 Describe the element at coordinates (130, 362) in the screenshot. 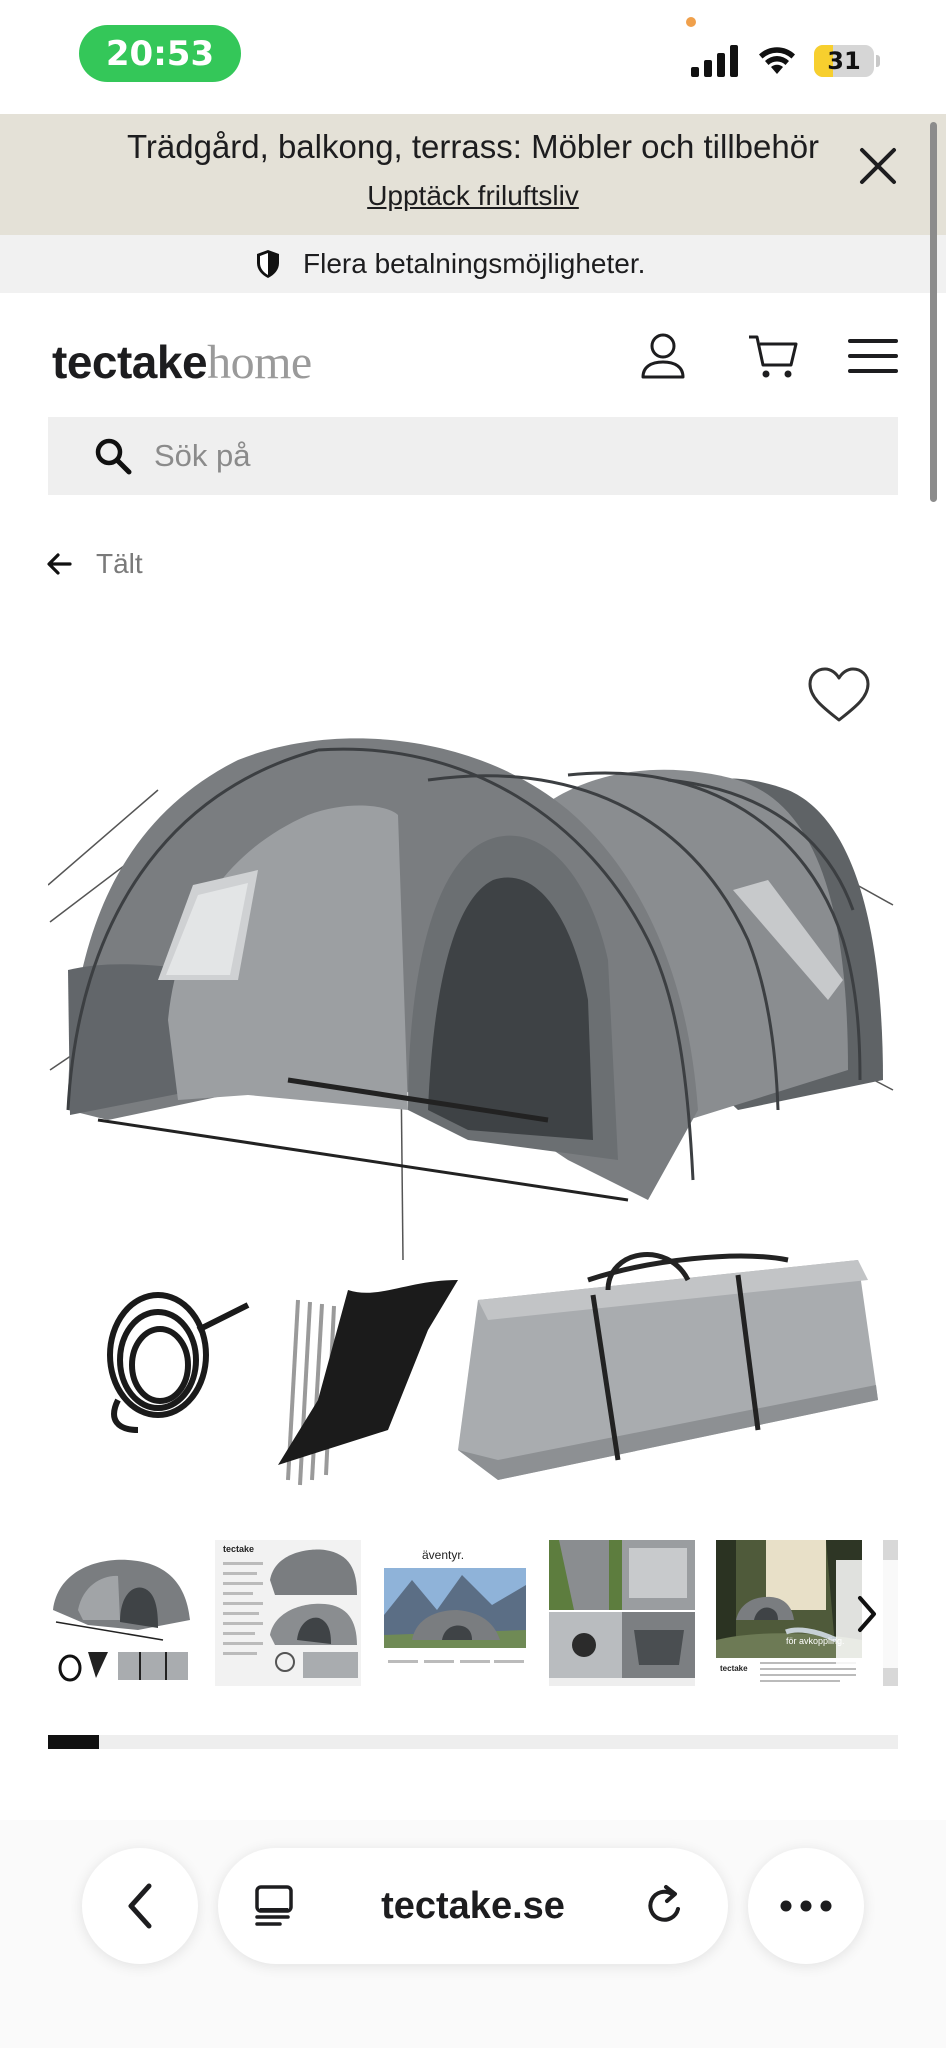

I see `logo-bold-text: tectake` at that location.